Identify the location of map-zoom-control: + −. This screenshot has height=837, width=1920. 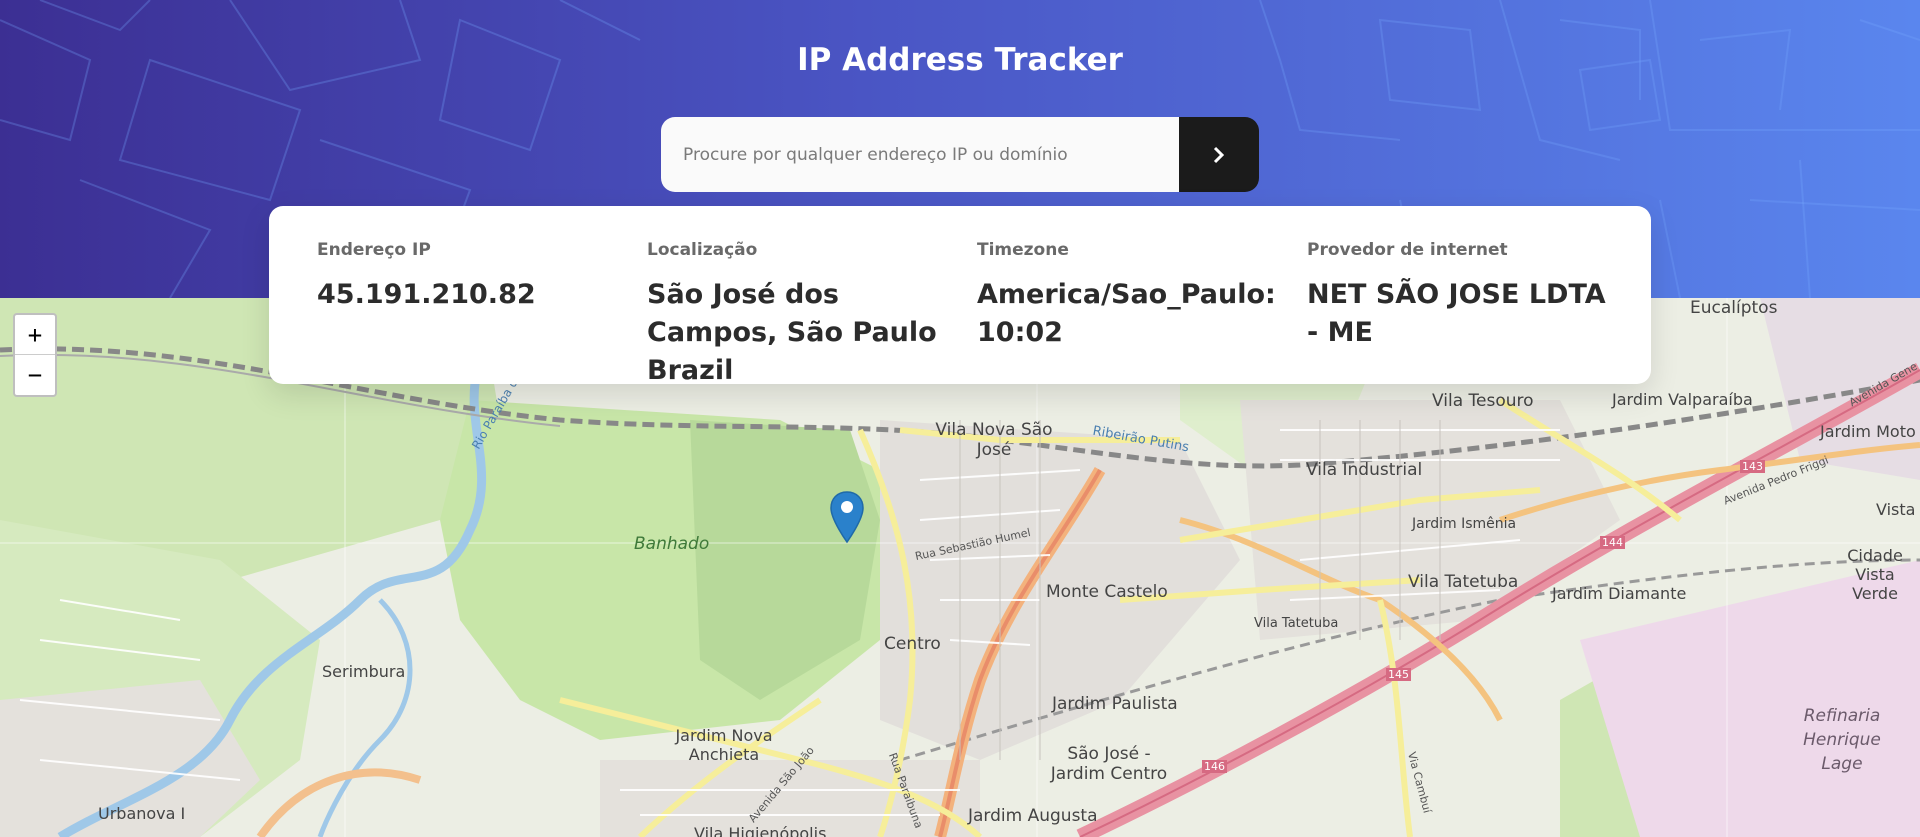
(35, 355).